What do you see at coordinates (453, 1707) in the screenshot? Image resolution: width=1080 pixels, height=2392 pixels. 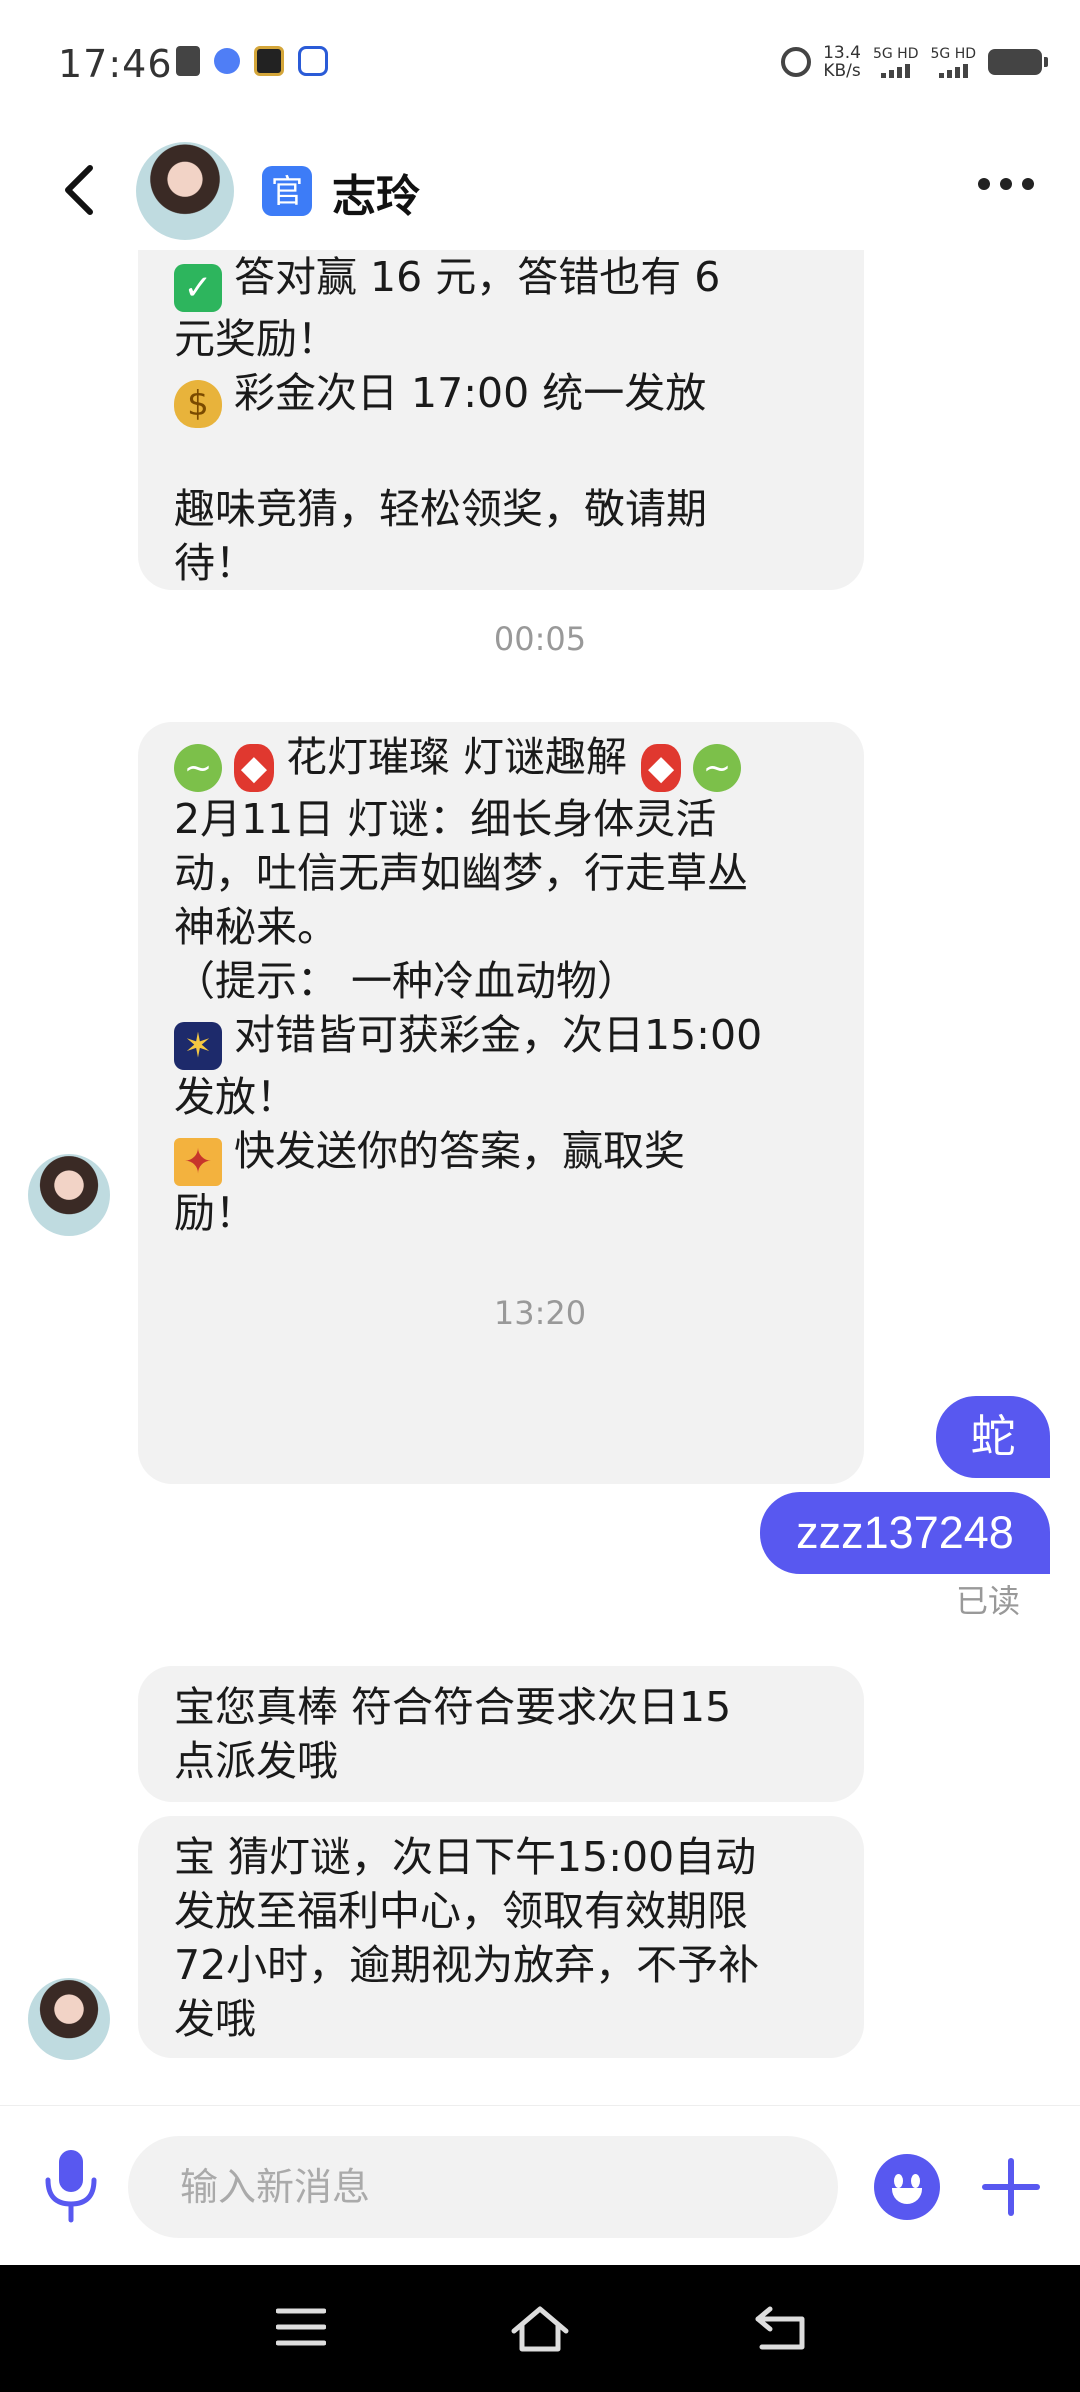 I see `message-line: 宝您真棒 符合符合要求次日15` at bounding box center [453, 1707].